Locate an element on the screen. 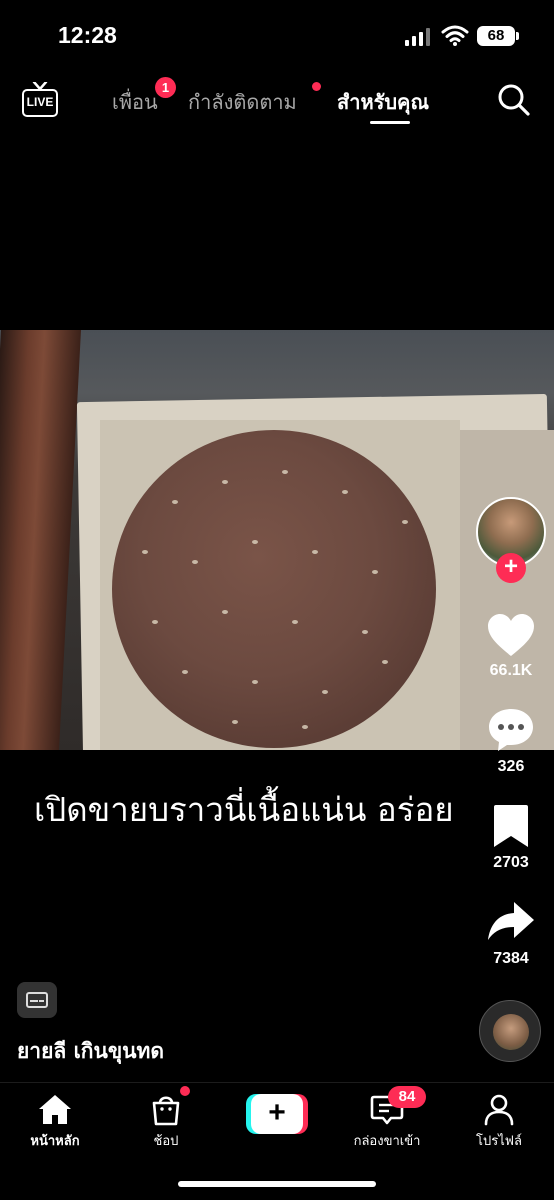 The width and height of the screenshot is (554, 1200). comment-count: 326 is located at coordinates (511, 766).